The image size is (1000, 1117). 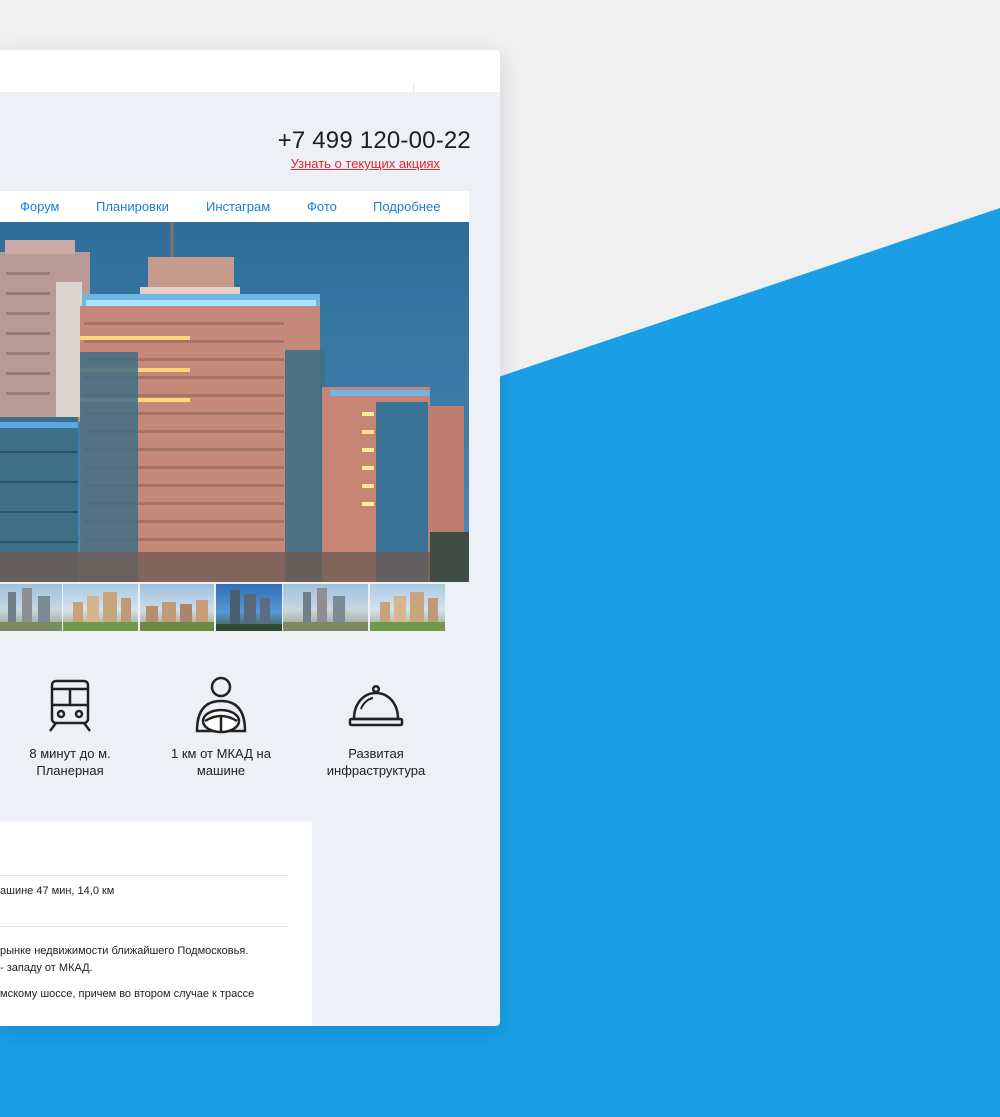 I want to click on nav-item-more: Подробнее, so click(x=406, y=206).